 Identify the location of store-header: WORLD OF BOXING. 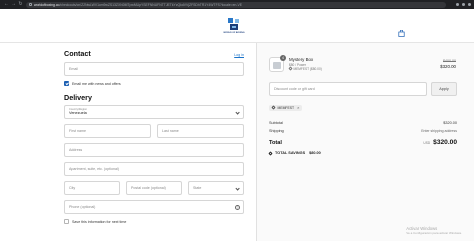
(237, 26).